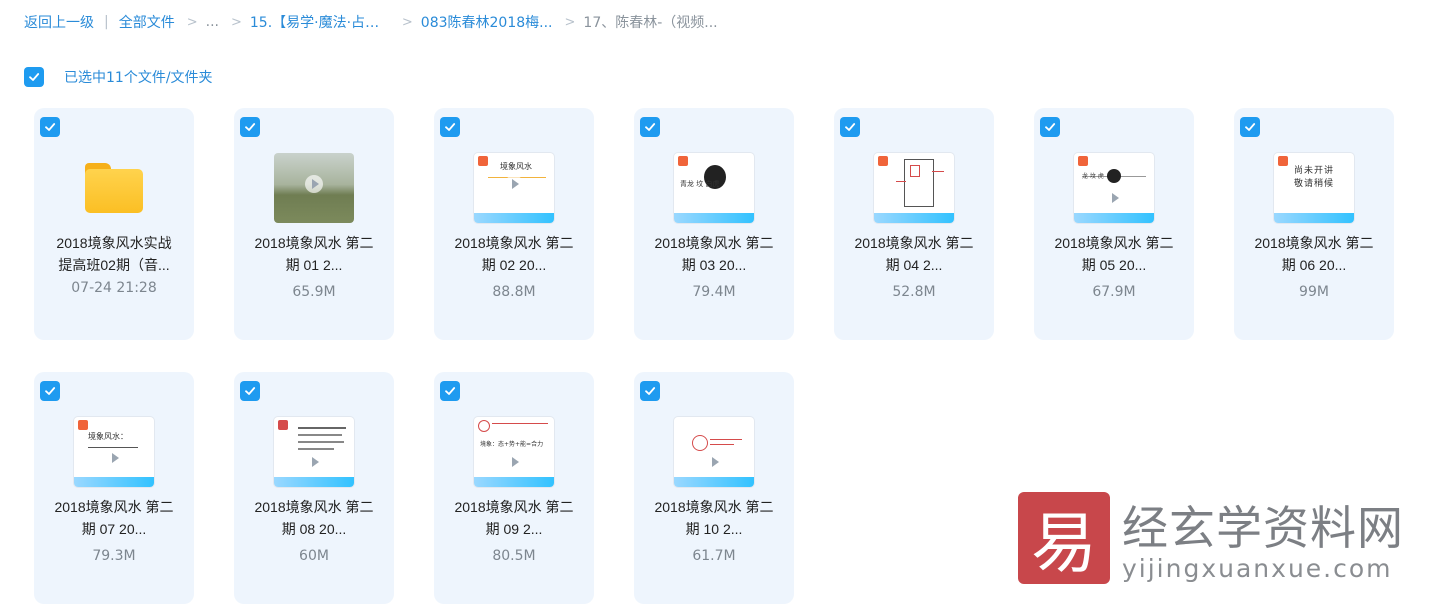 This screenshot has height=613, width=1429. I want to click on video-thumbnail: 青龙 坟 白虎, so click(714, 188).